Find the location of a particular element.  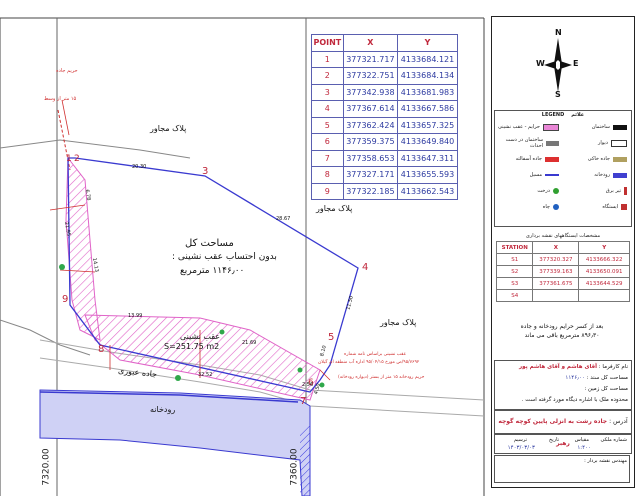

legend-title: LEGEND is located at coordinates (553, 115).